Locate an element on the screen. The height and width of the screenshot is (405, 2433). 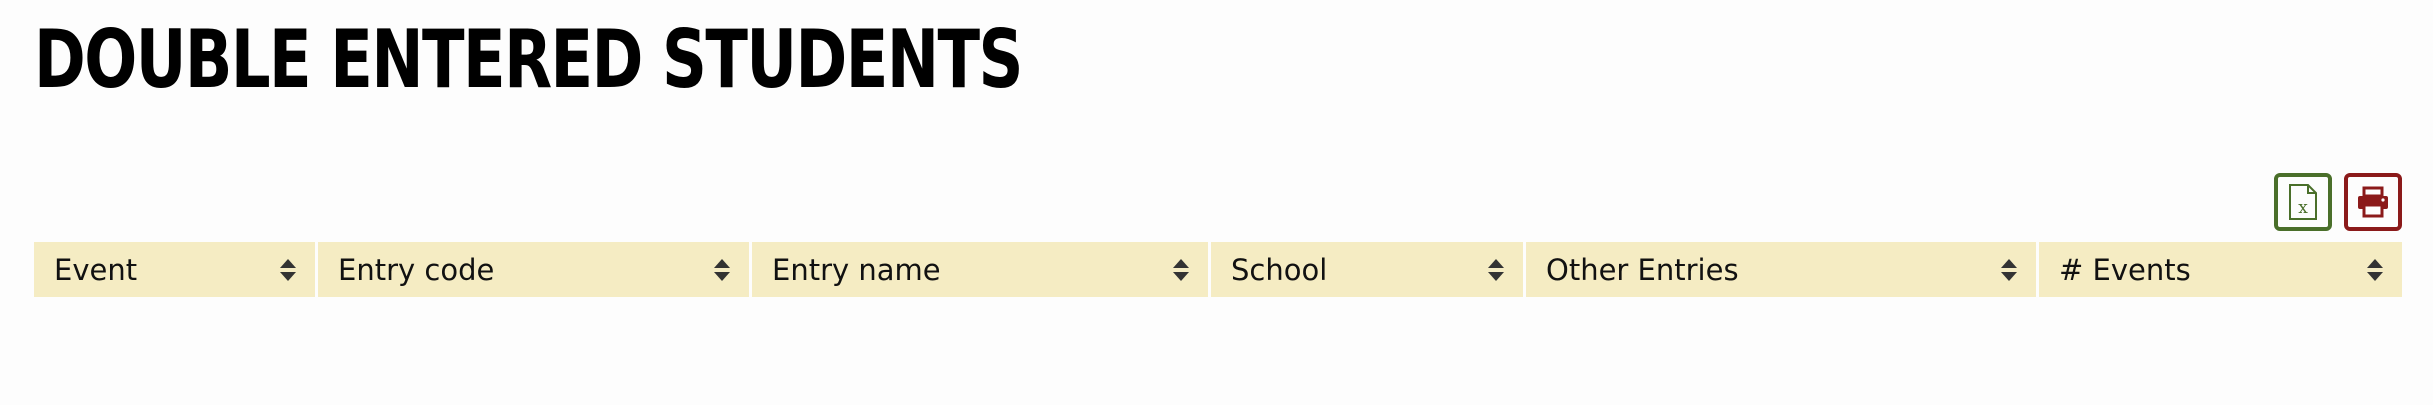
column-label: # Events is located at coordinates (2125, 269).